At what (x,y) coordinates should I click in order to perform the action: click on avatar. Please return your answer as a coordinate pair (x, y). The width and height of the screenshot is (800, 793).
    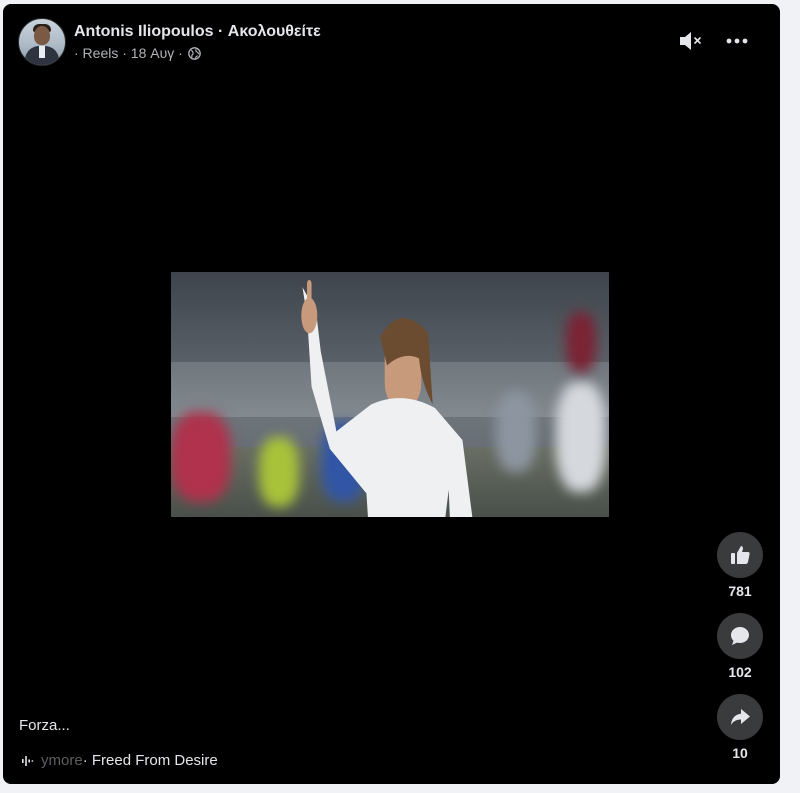
    Looking at the image, I should click on (42, 42).